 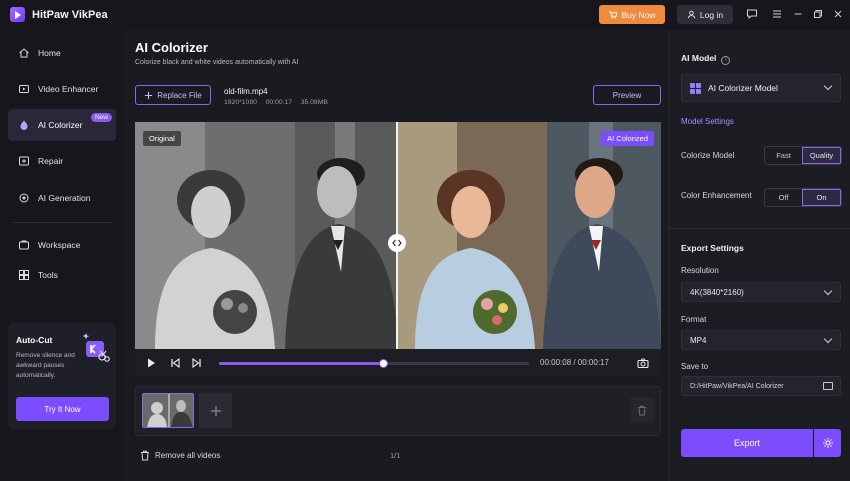 I want to click on sidebar-item-video-enhancer: Video Enhancer, so click(x=62, y=89).